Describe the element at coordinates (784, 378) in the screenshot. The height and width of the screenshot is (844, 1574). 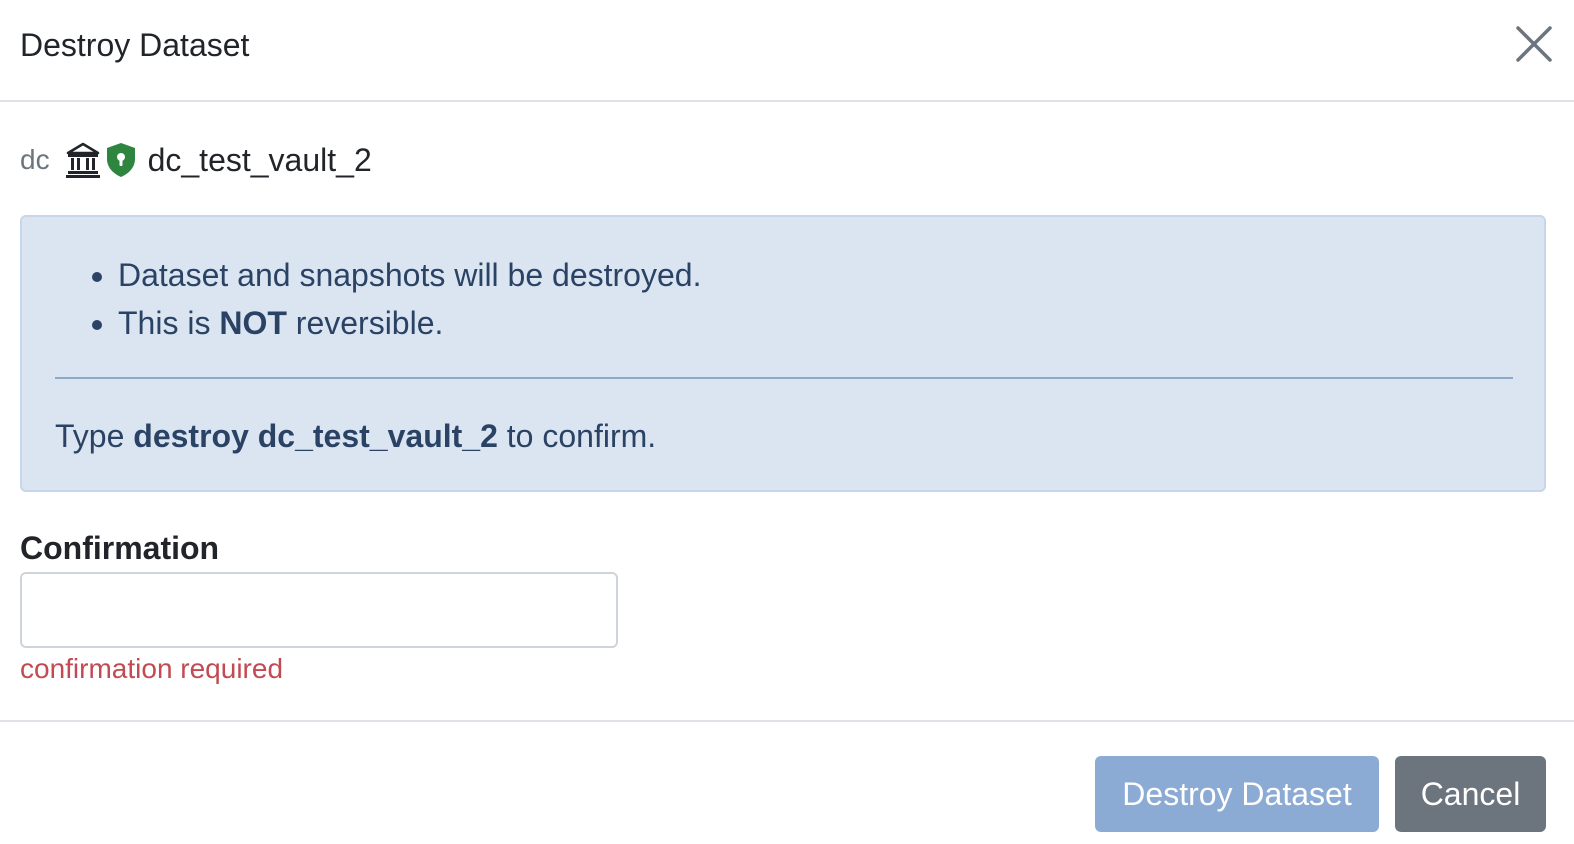
I see `alert-divider` at that location.